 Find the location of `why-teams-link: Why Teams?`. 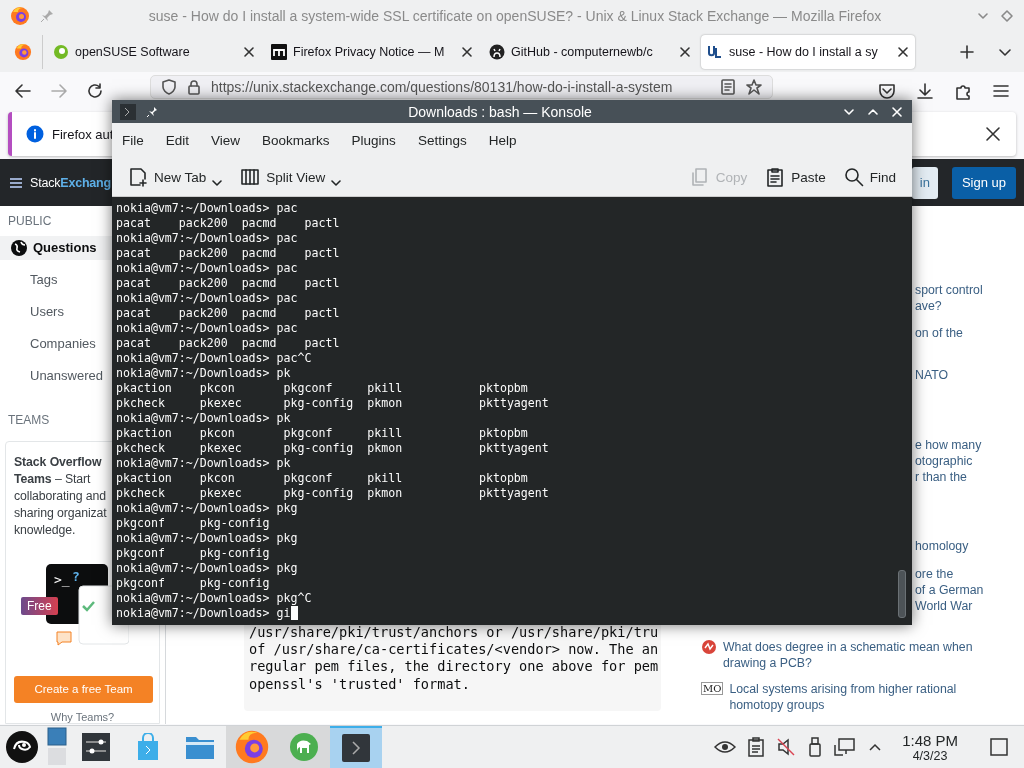

why-teams-link: Why Teams? is located at coordinates (82, 717).